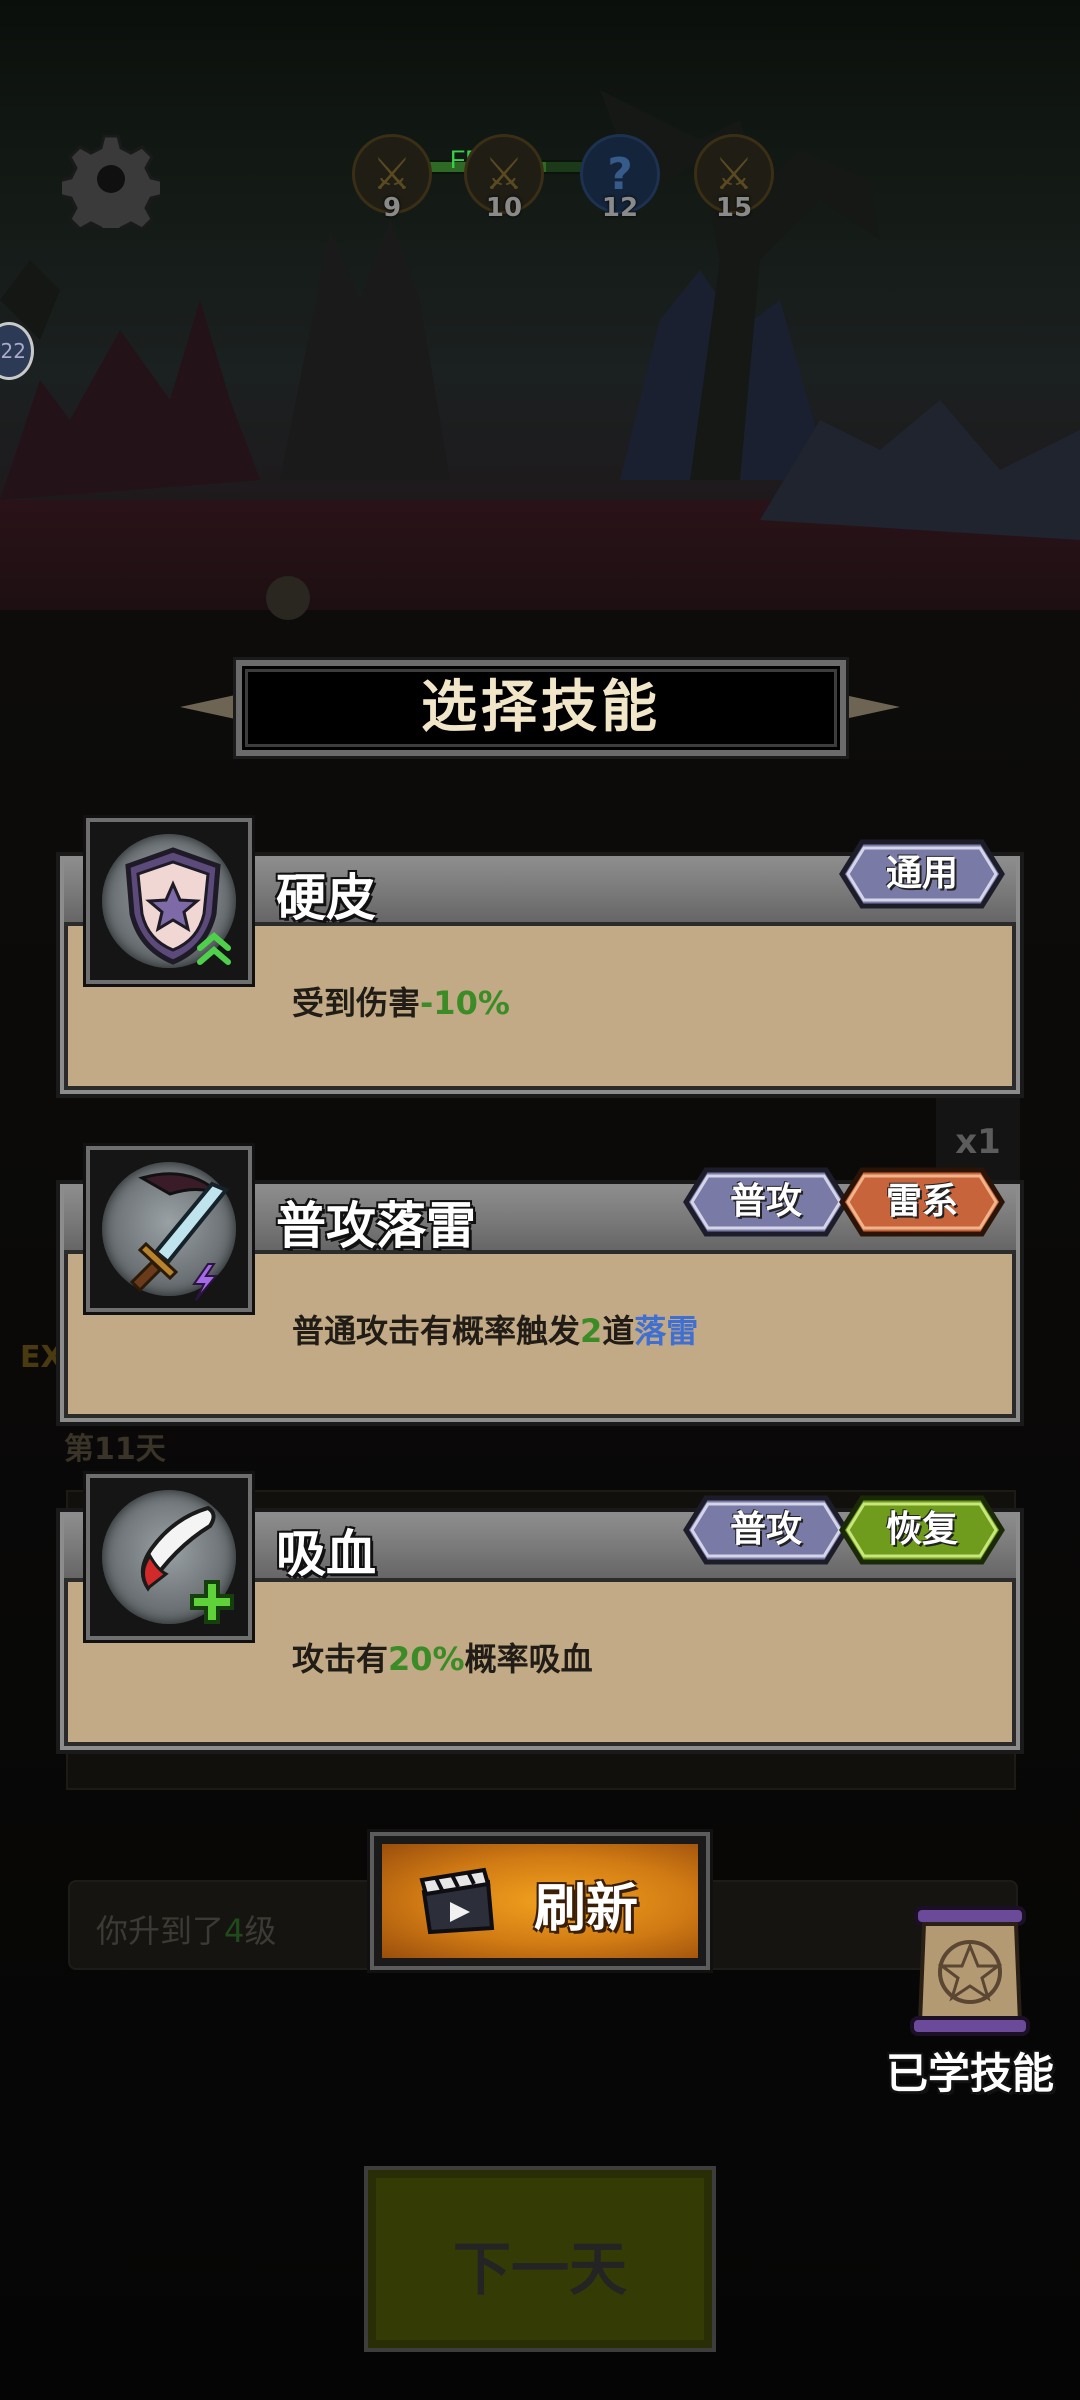 The width and height of the screenshot is (1080, 2400). Describe the element at coordinates (922, 874) in the screenshot. I see `skill-tag-general: 通用` at that location.